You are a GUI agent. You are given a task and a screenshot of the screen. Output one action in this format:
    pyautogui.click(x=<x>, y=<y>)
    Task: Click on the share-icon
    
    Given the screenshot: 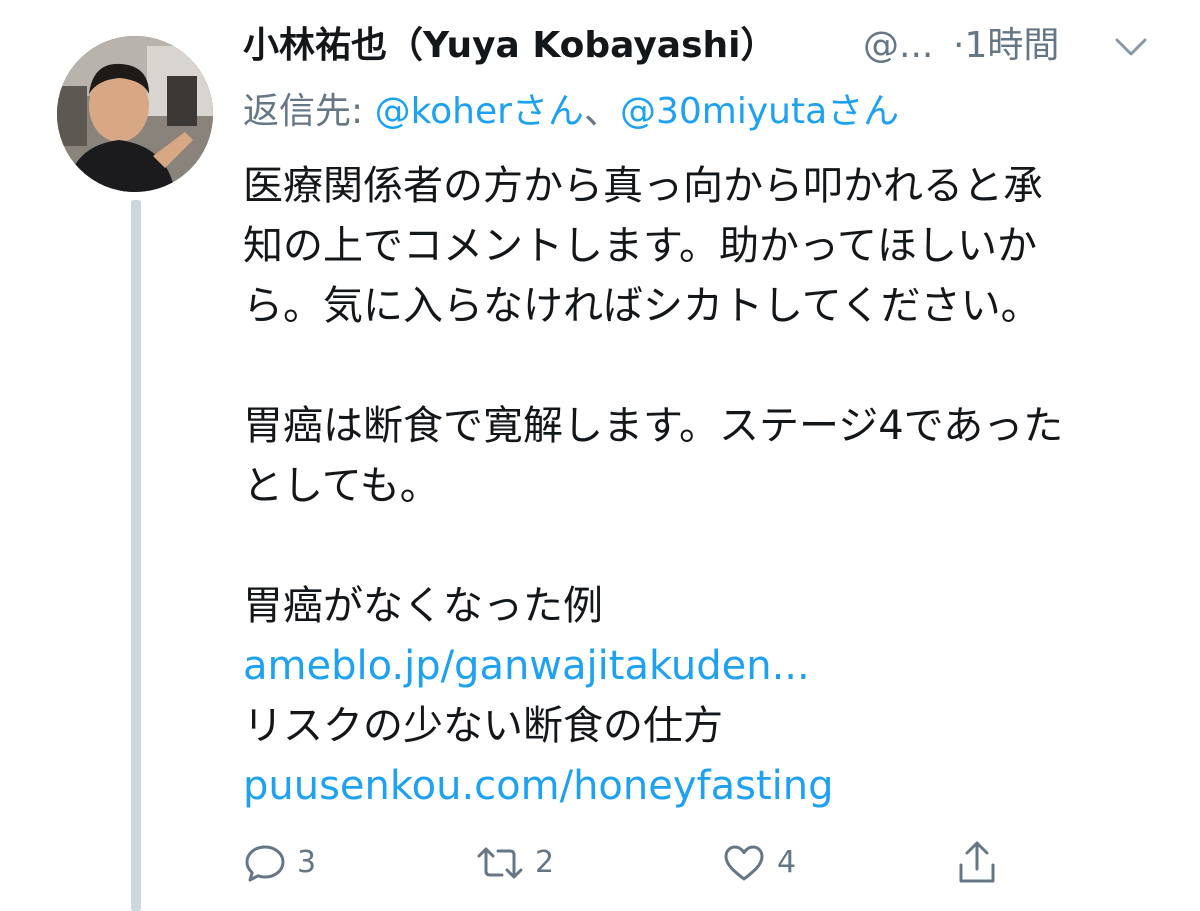 What is the action you would take?
    pyautogui.click(x=977, y=862)
    